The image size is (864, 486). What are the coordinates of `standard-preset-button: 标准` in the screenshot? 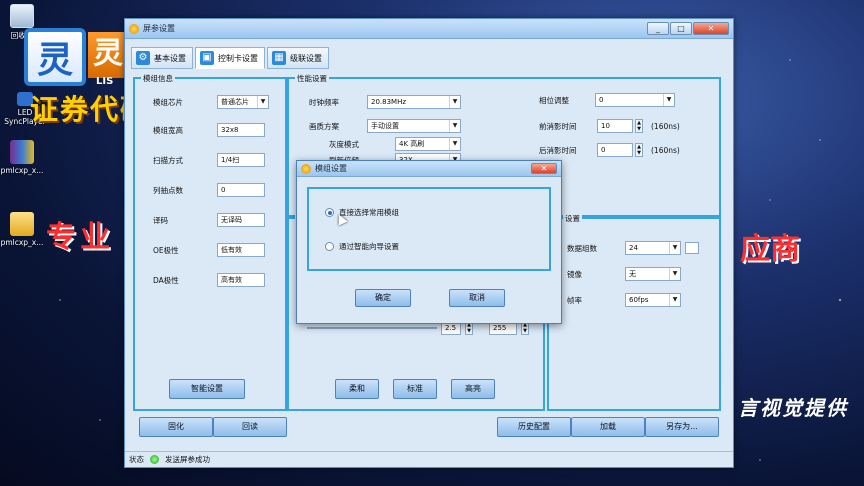 It's located at (415, 389).